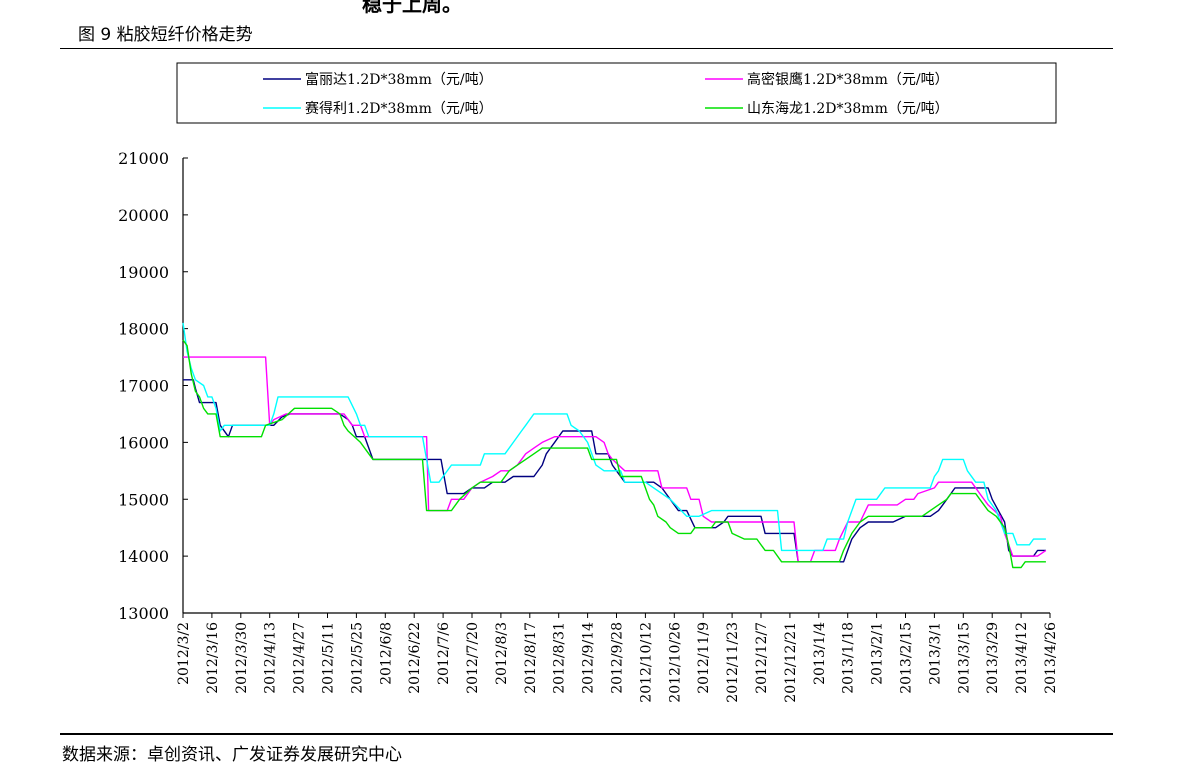  I want to click on x-tick-label: 2012/4/13, so click(271, 658).